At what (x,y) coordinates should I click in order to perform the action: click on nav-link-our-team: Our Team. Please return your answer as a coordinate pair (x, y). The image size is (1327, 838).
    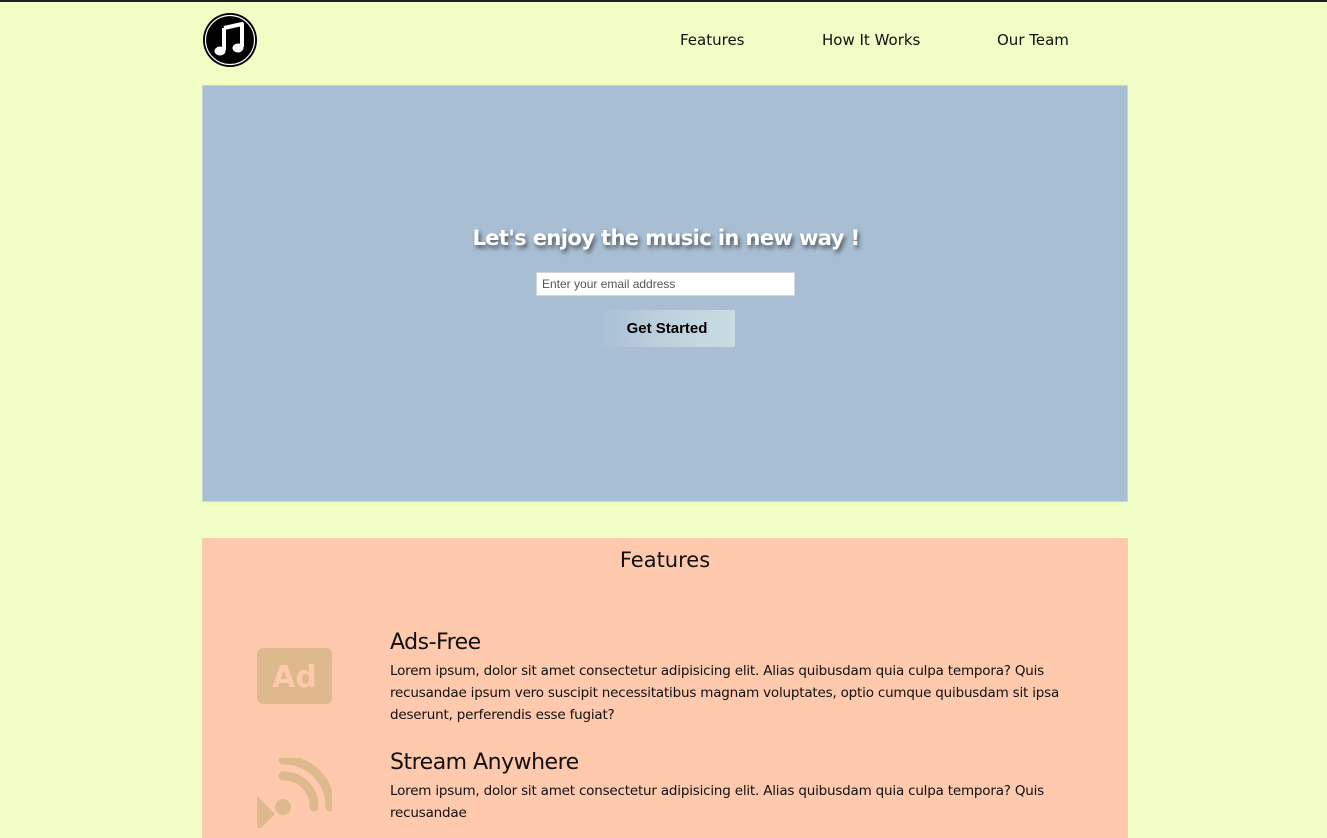
    Looking at the image, I should click on (1033, 40).